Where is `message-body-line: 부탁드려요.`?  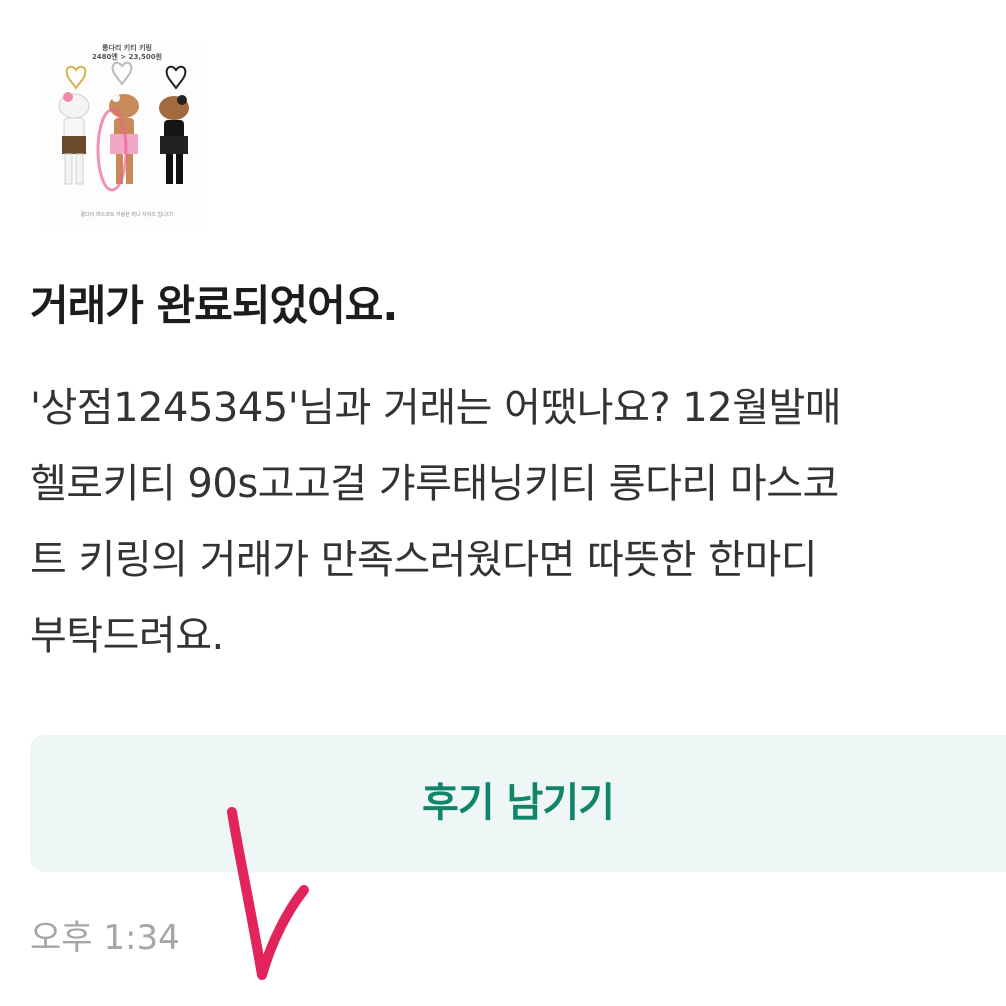 message-body-line: 부탁드려요. is located at coordinates (127, 636).